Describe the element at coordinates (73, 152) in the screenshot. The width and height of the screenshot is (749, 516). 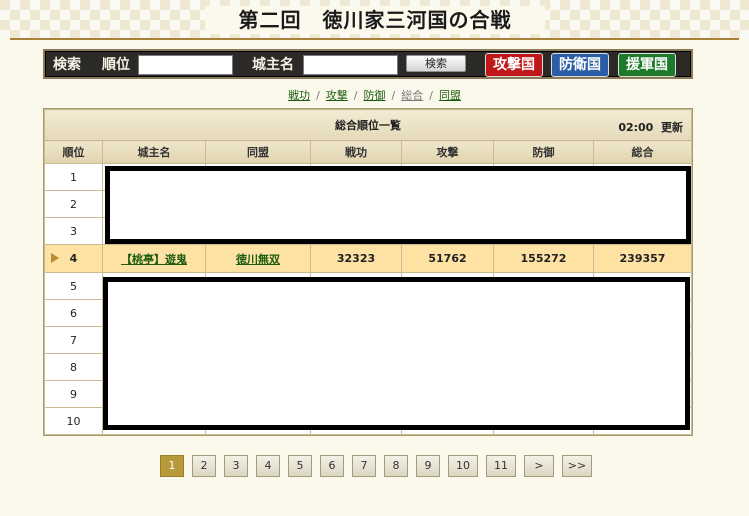
I see `col-rank: 順位` at that location.